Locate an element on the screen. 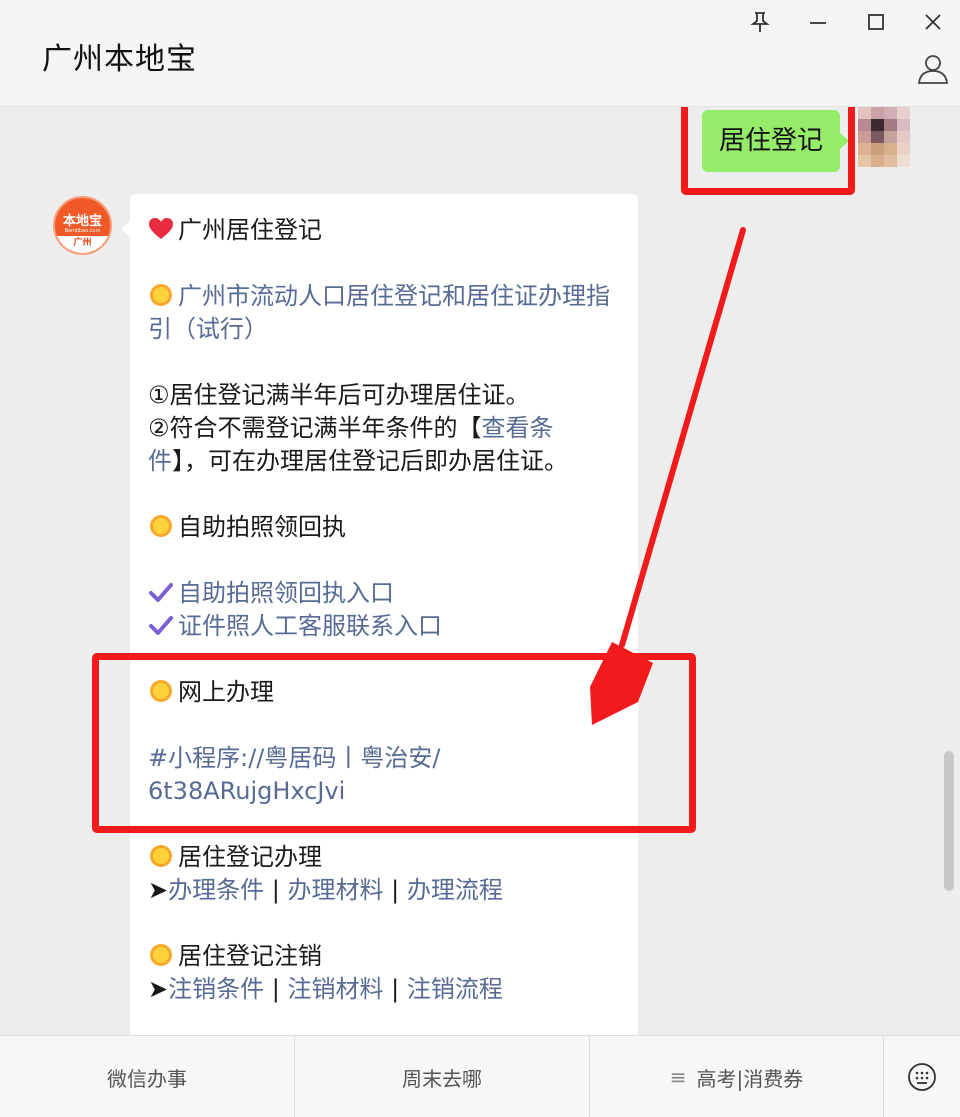  cancel-process-link: 注销流程 is located at coordinates (455, 989).